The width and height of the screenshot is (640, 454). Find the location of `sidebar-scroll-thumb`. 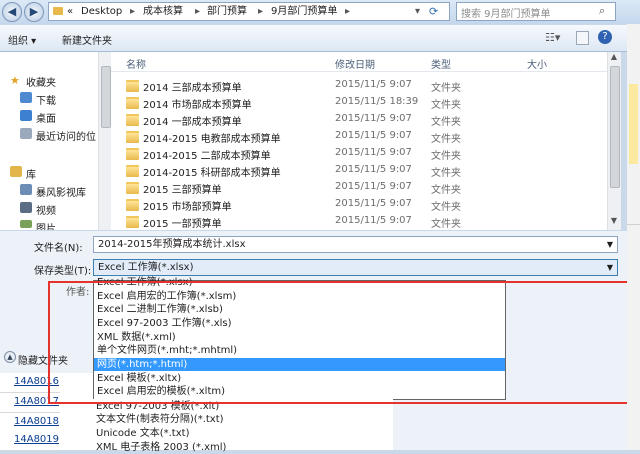

sidebar-scroll-thumb is located at coordinates (106, 97).